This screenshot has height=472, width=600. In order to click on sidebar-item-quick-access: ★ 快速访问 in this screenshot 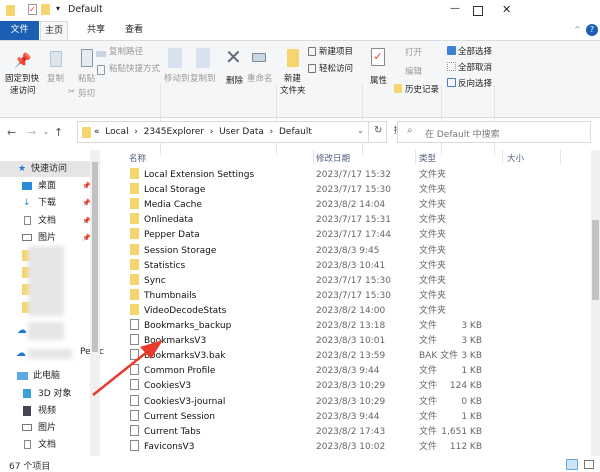, I will do `click(45, 169)`.